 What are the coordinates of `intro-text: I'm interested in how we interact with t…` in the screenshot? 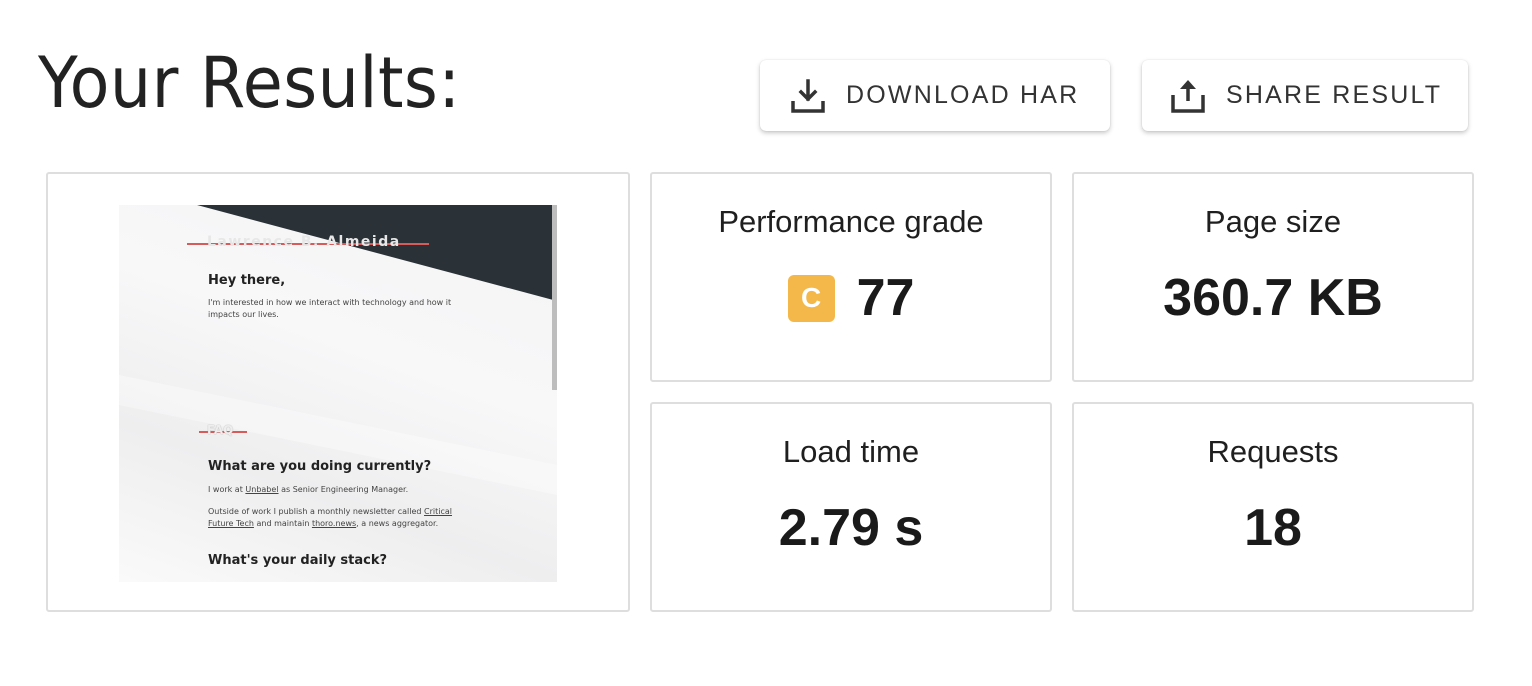 It's located at (330, 308).